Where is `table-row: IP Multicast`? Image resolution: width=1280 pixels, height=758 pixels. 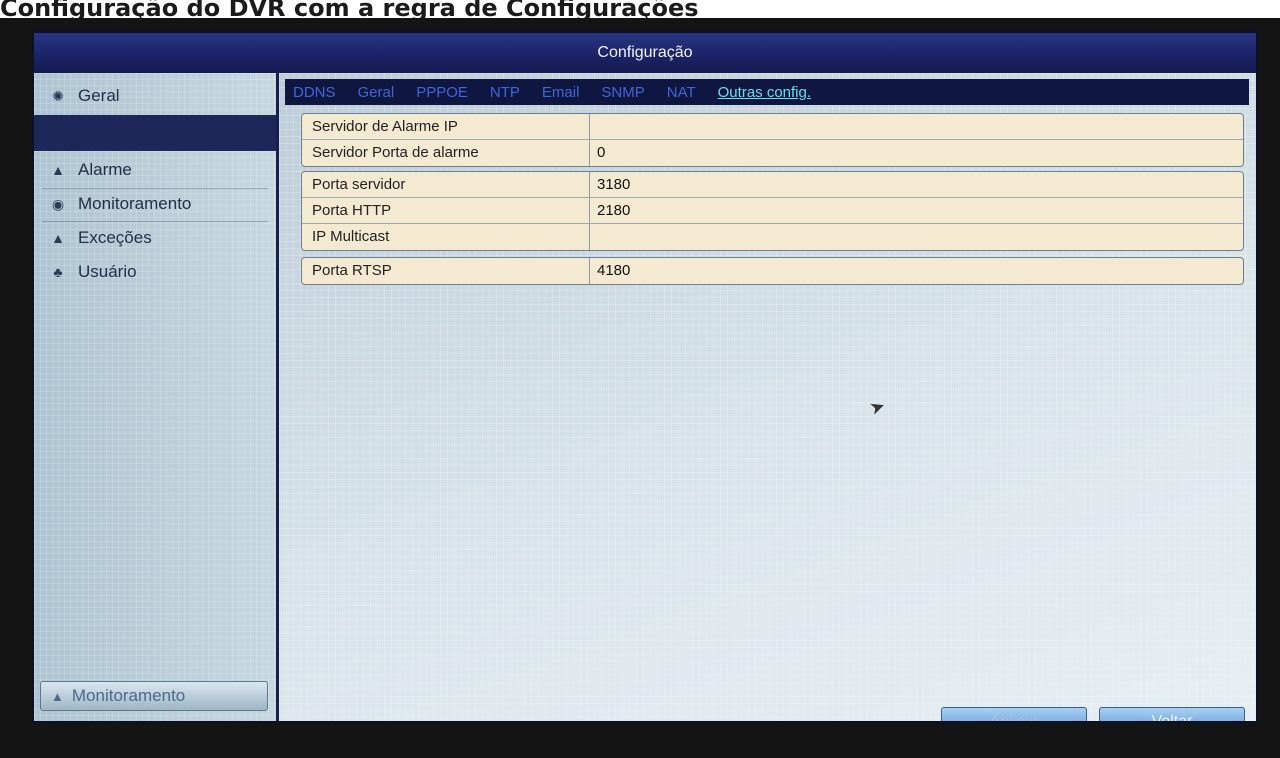 table-row: IP Multicast is located at coordinates (772, 237).